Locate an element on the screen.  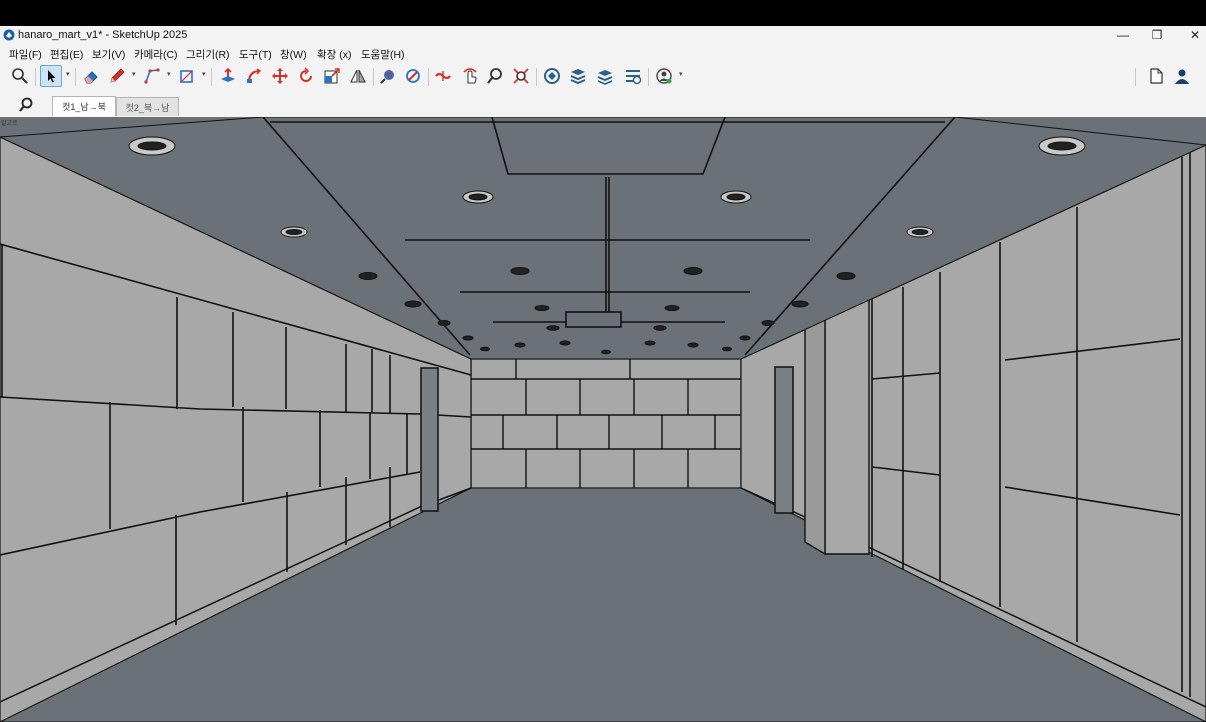
menu-file: 파일(F) is located at coordinates (25, 54).